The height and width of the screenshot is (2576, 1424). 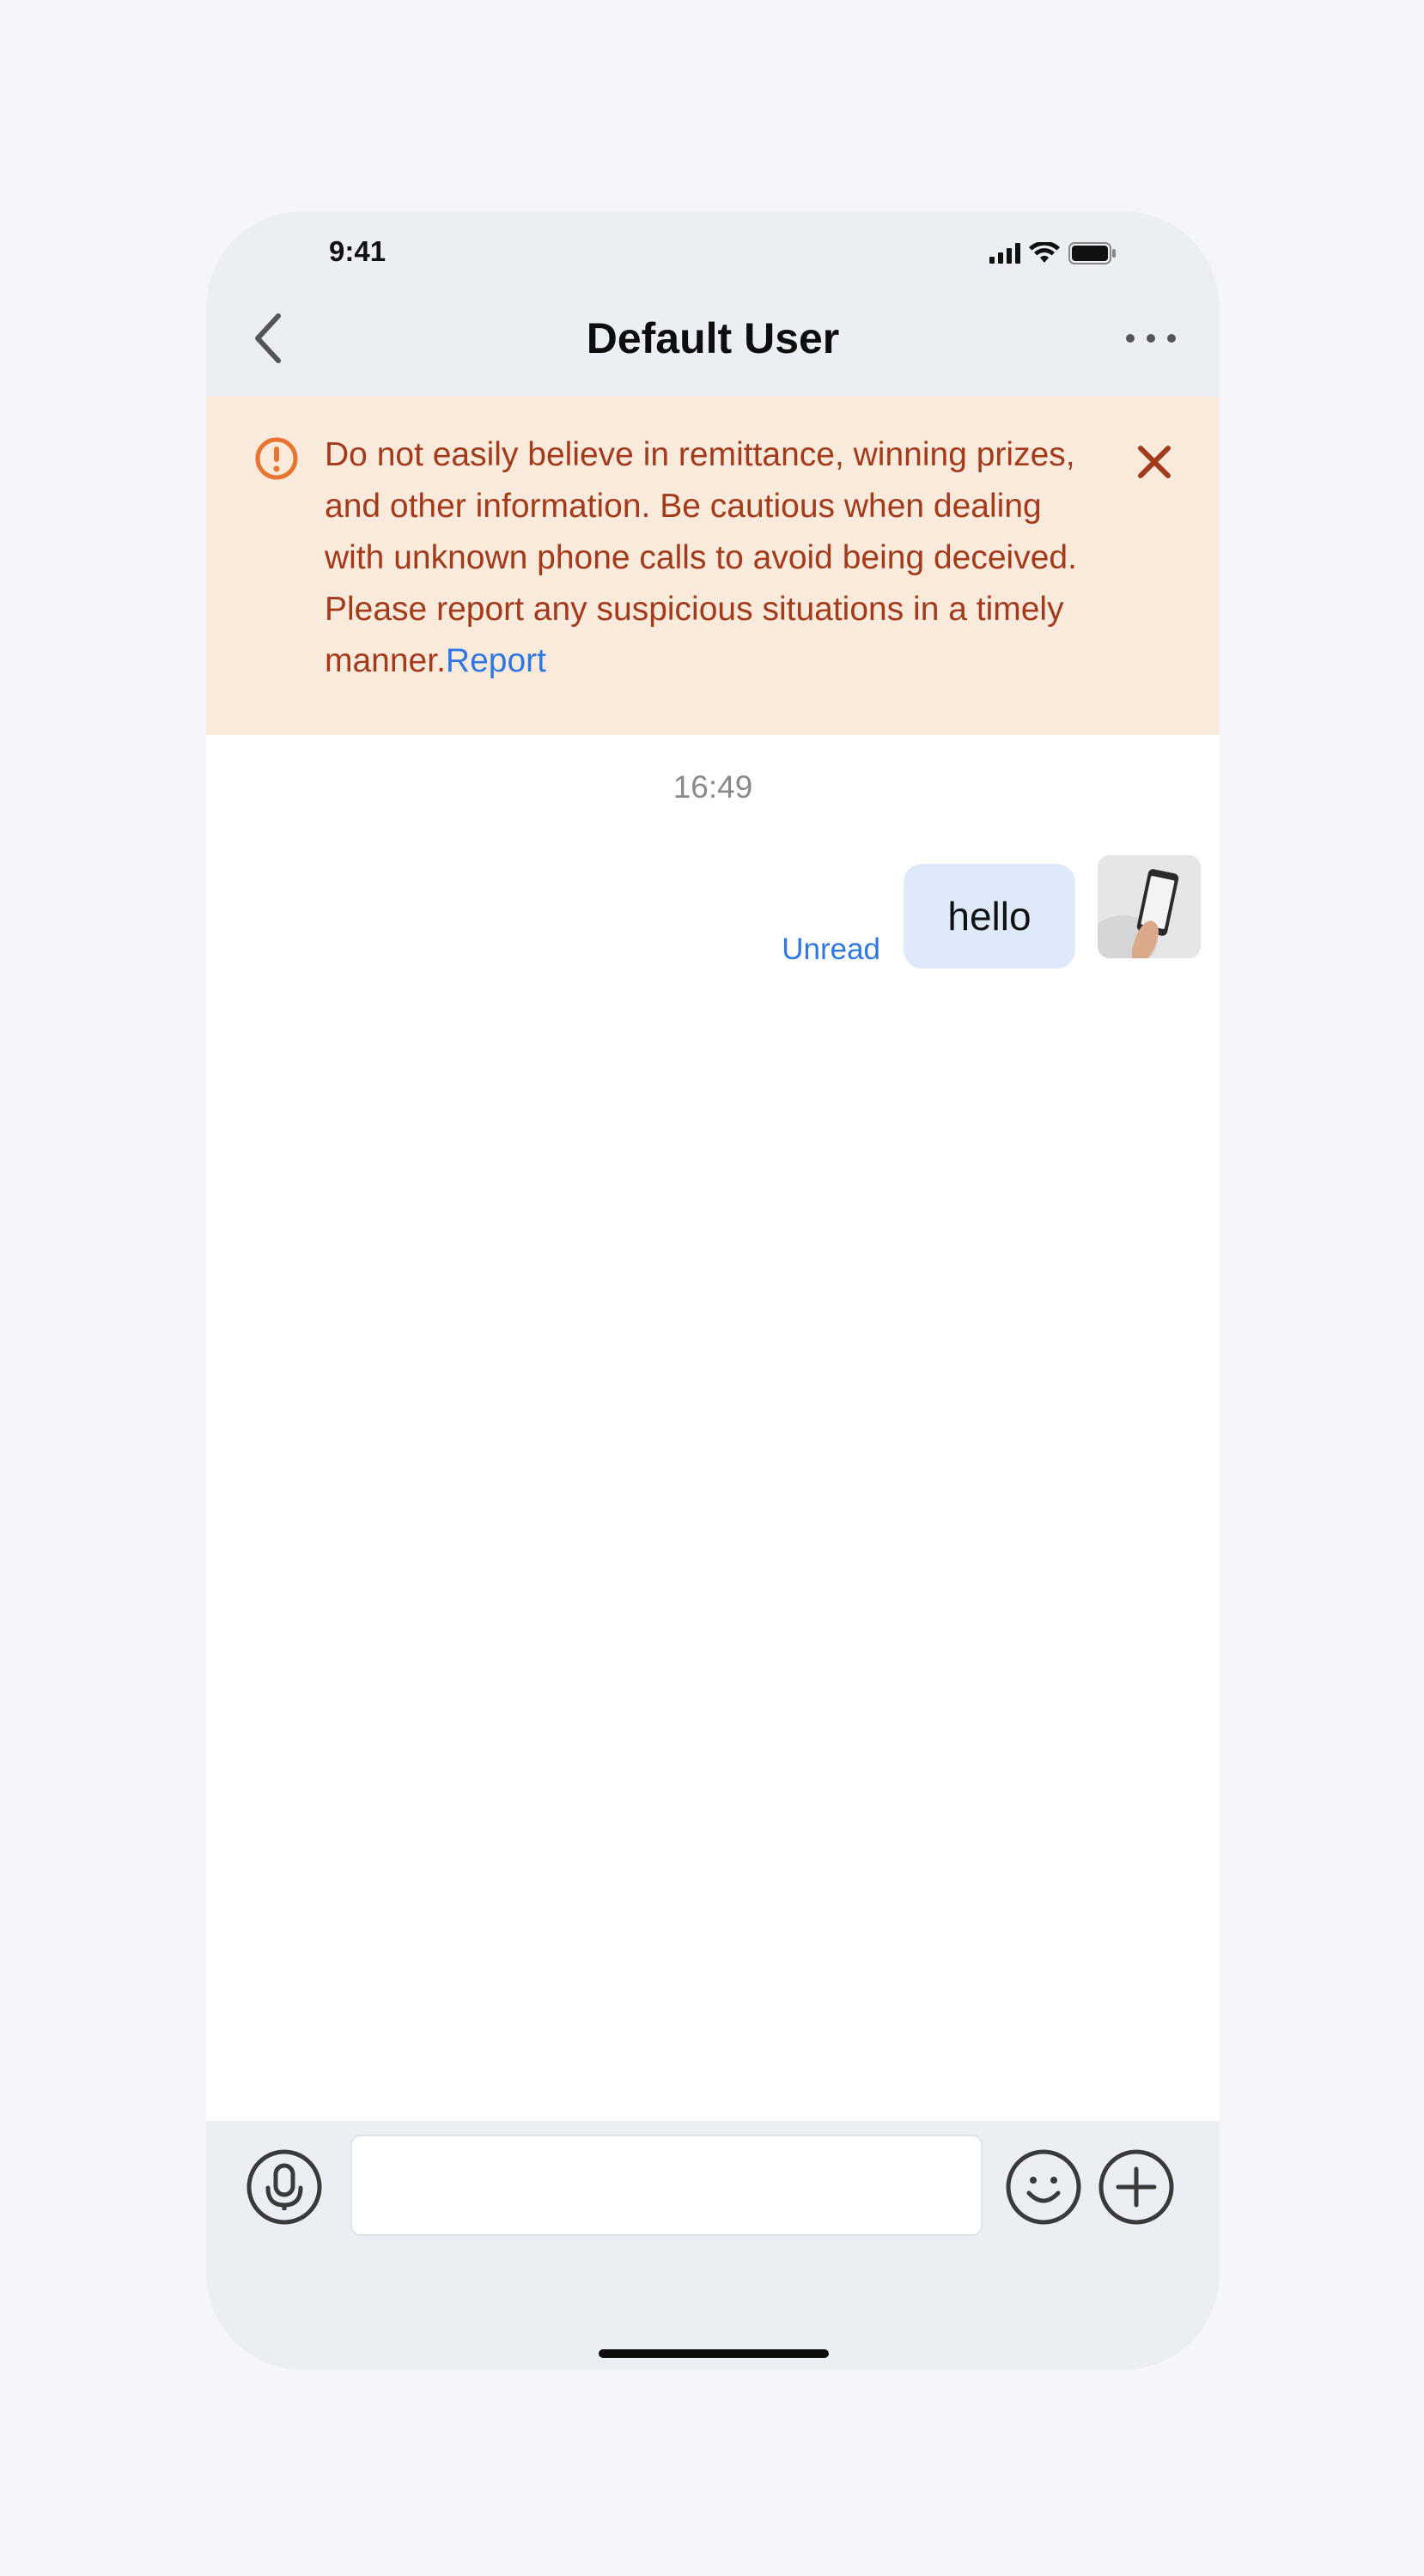 I want to click on phone-in-hand-image, so click(x=1149, y=907).